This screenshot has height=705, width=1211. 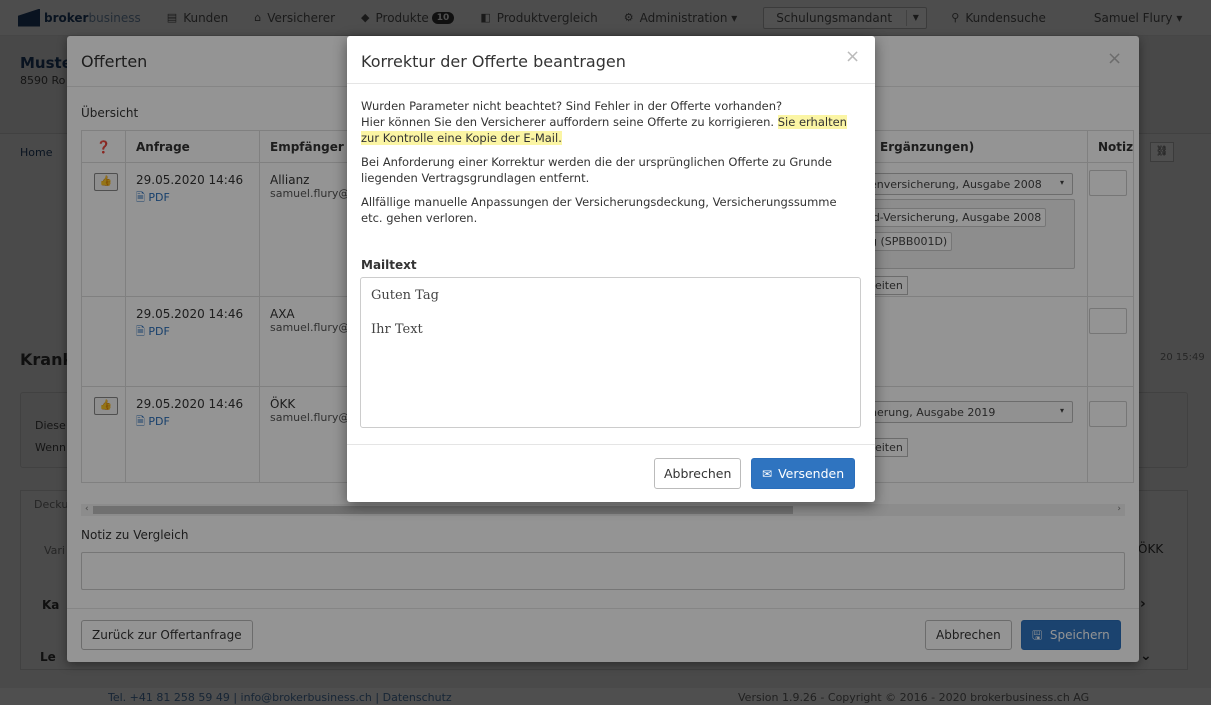 I want to click on send-button: ✉ Versenden, so click(x=803, y=473).